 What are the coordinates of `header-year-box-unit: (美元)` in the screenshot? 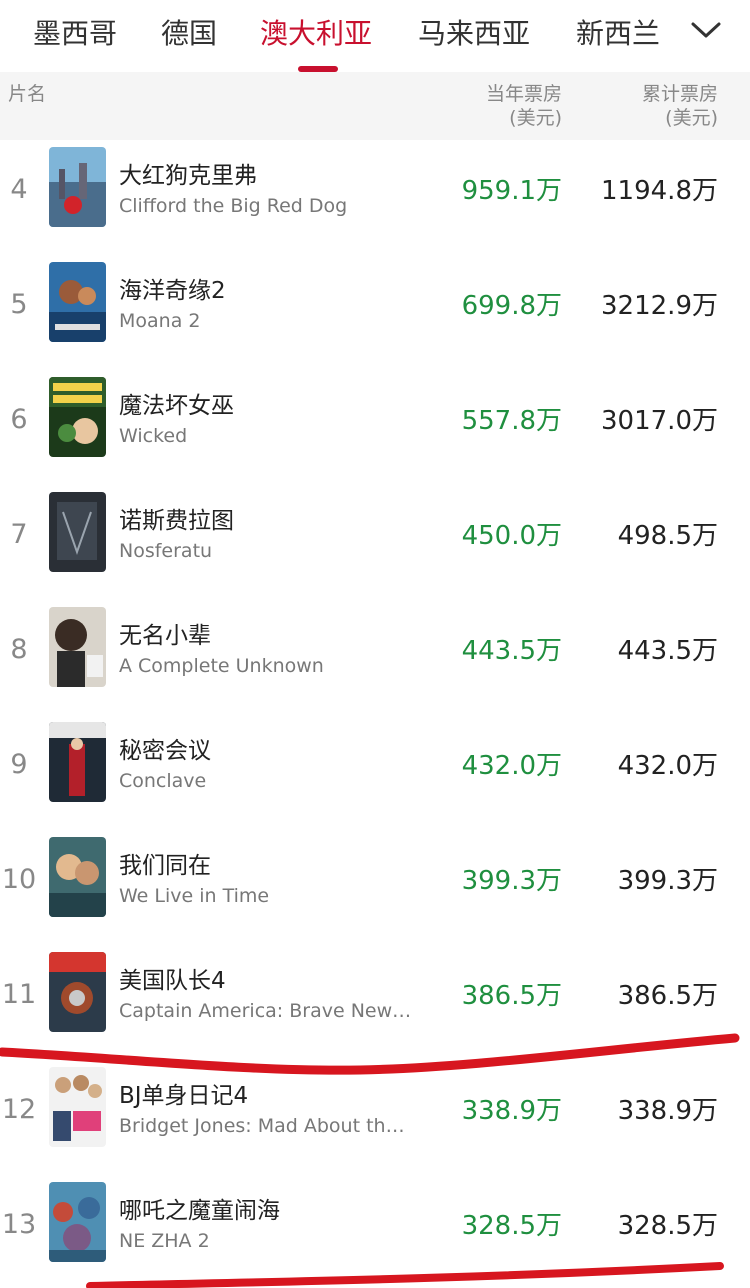 It's located at (535, 118).